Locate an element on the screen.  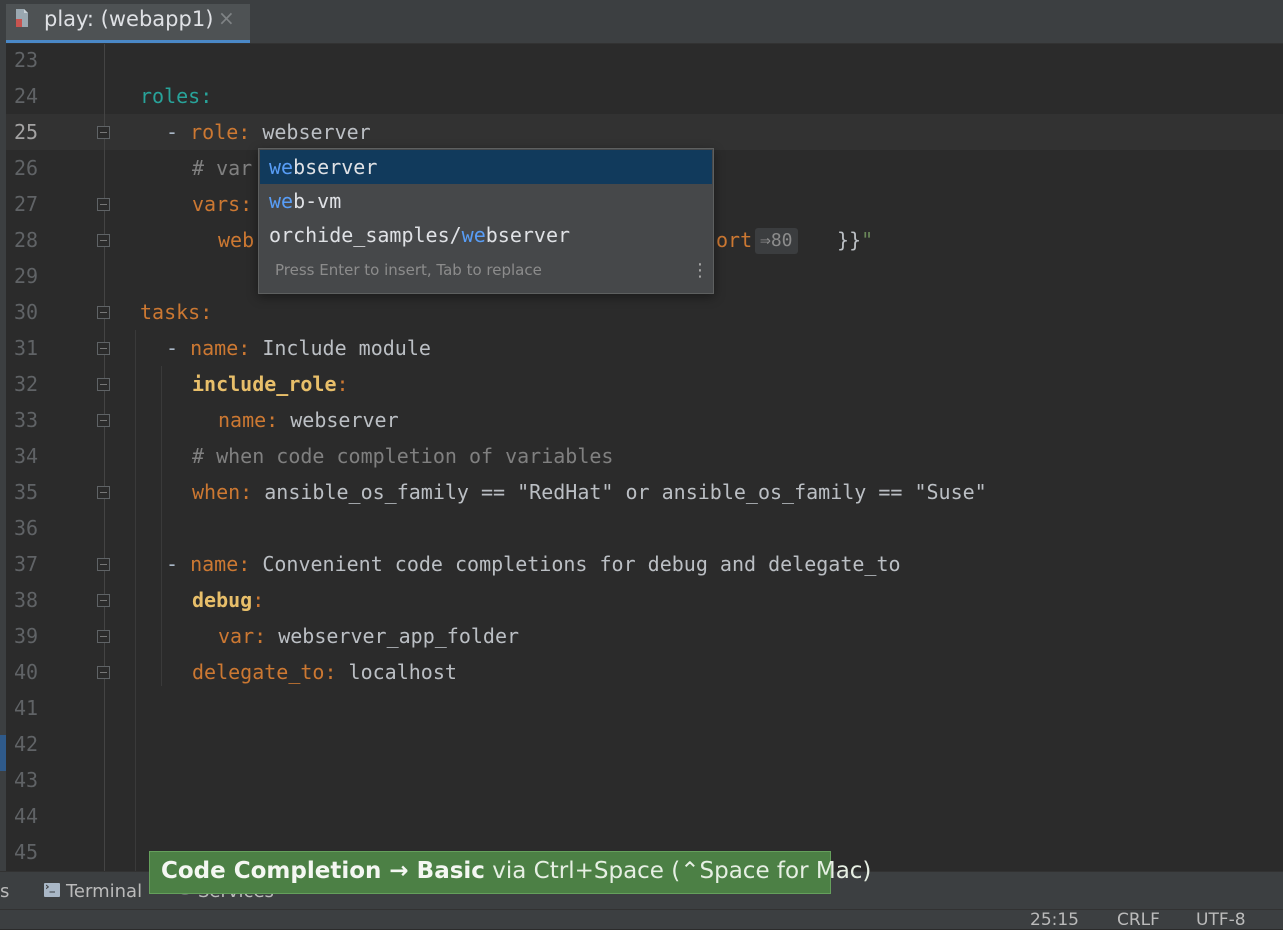
gutter-separator is located at coordinates (104, 457).